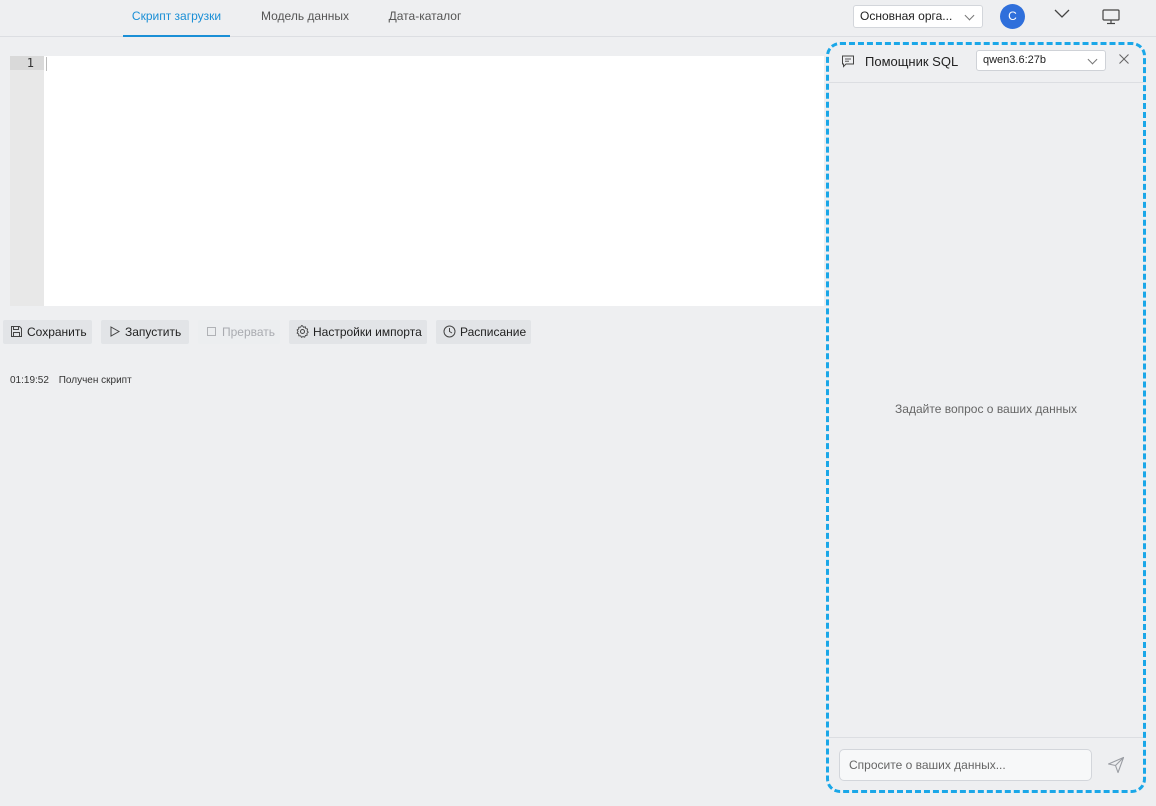  I want to click on gear-icon, so click(302, 331).